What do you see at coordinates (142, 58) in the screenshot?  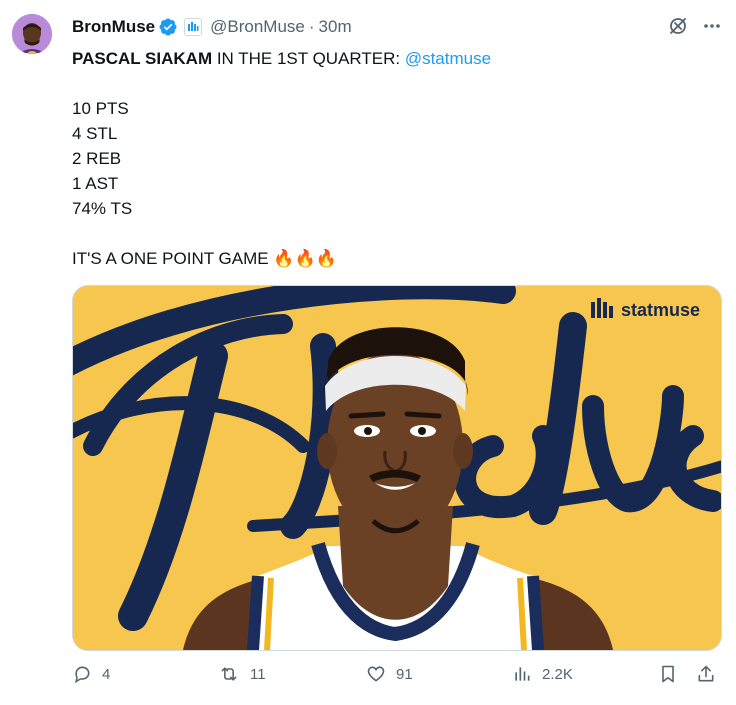 I see `headline-bold: PASCAL SIAKAM` at bounding box center [142, 58].